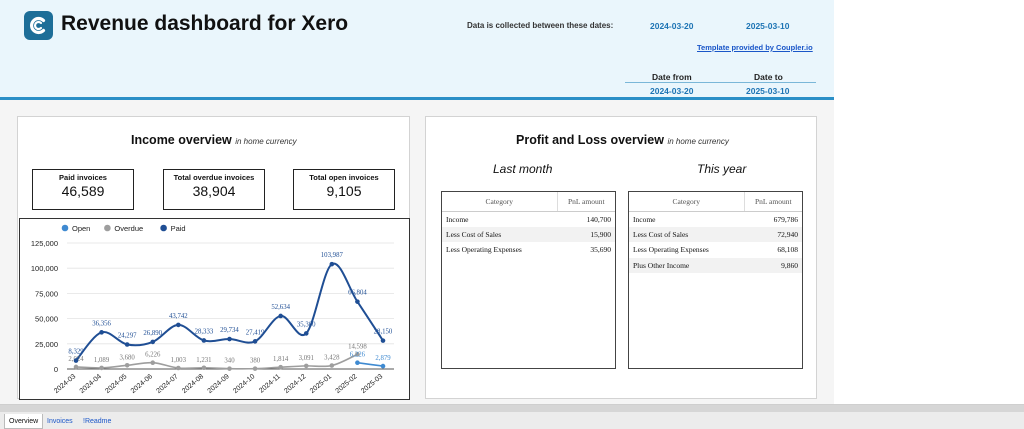 Image resolution: width=1024 pixels, height=429 pixels. Describe the element at coordinates (181, 140) in the screenshot. I see `income-title-text: Income overview` at that location.